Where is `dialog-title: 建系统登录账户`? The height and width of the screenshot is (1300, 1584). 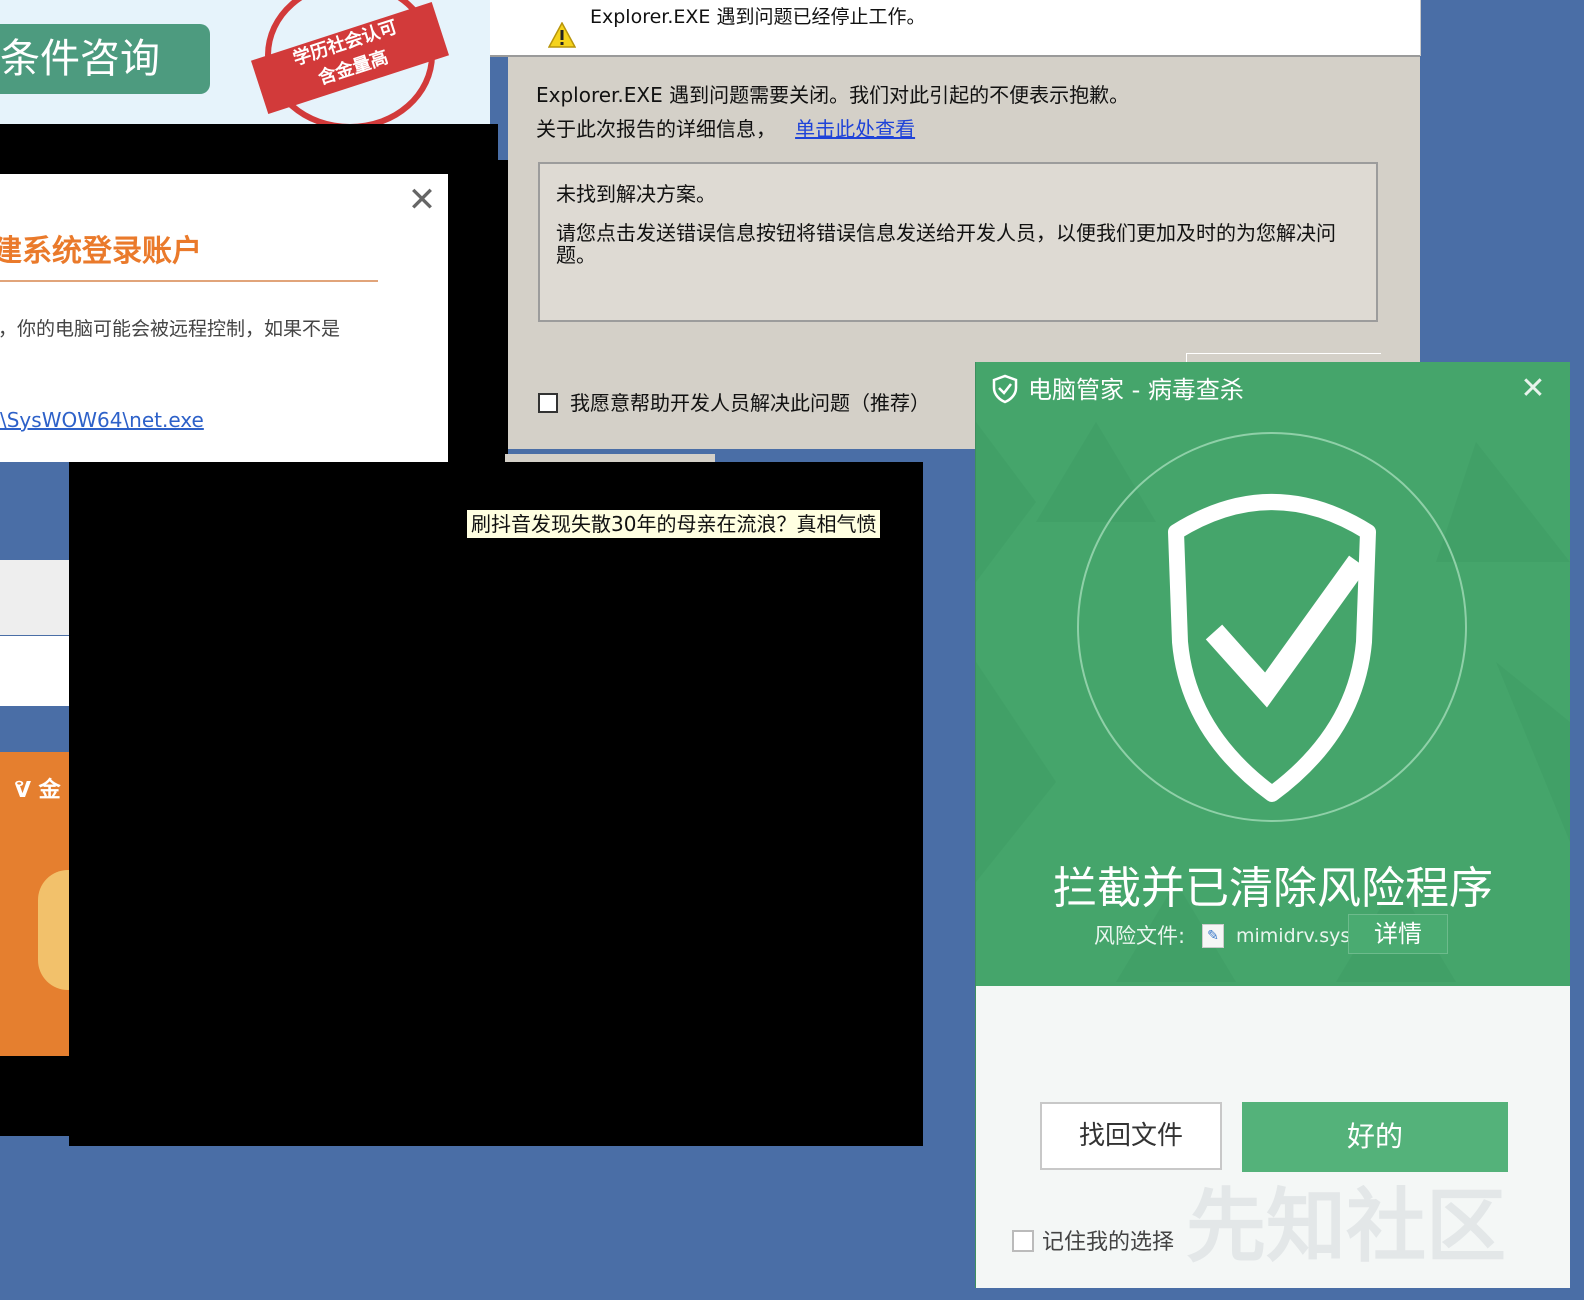
dialog-title: 建系统登录账户 is located at coordinates (101, 251).